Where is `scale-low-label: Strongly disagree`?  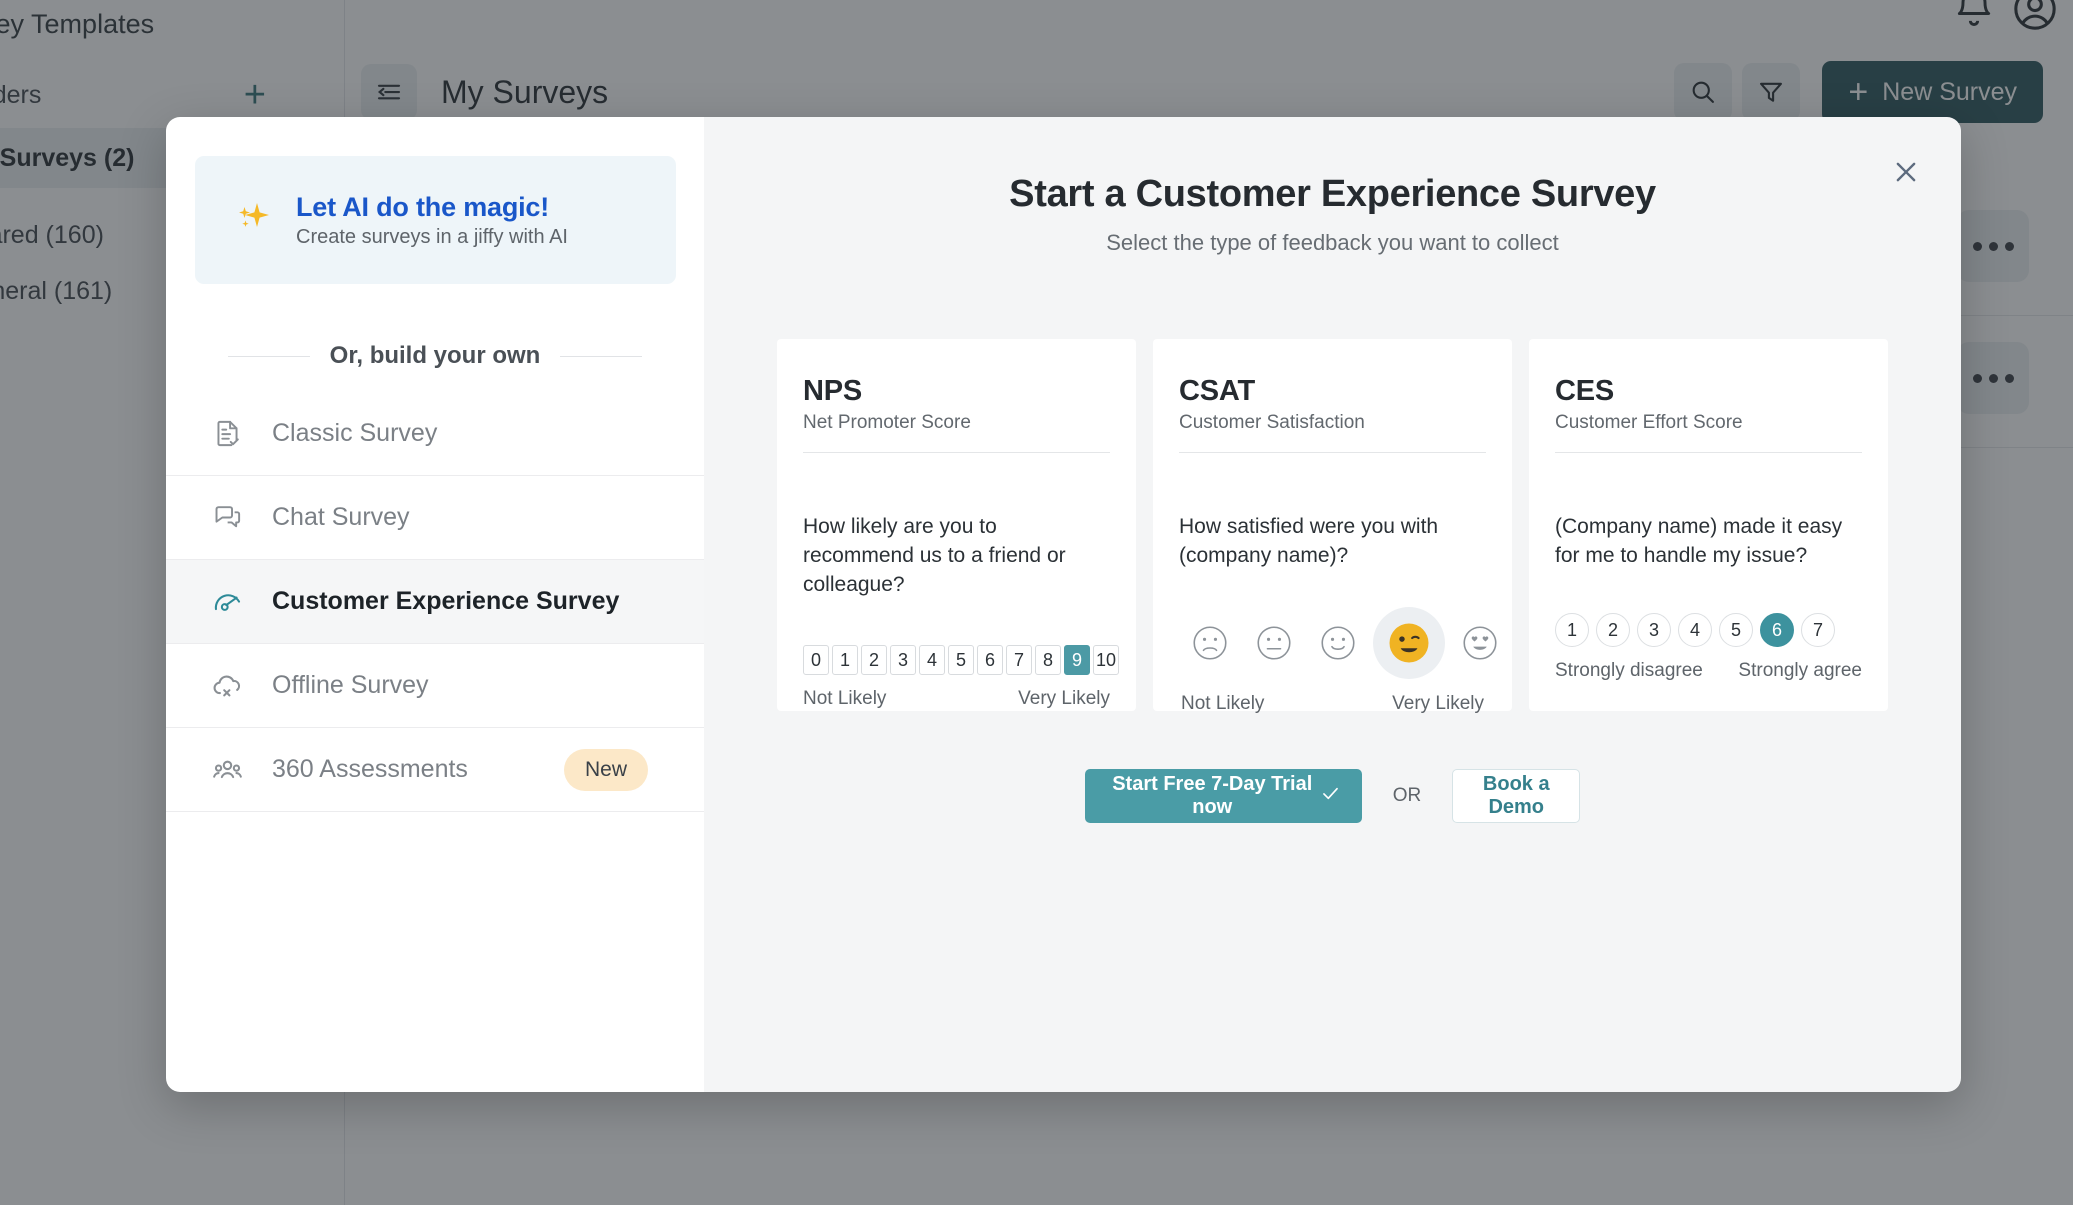 scale-low-label: Strongly disagree is located at coordinates (1629, 670).